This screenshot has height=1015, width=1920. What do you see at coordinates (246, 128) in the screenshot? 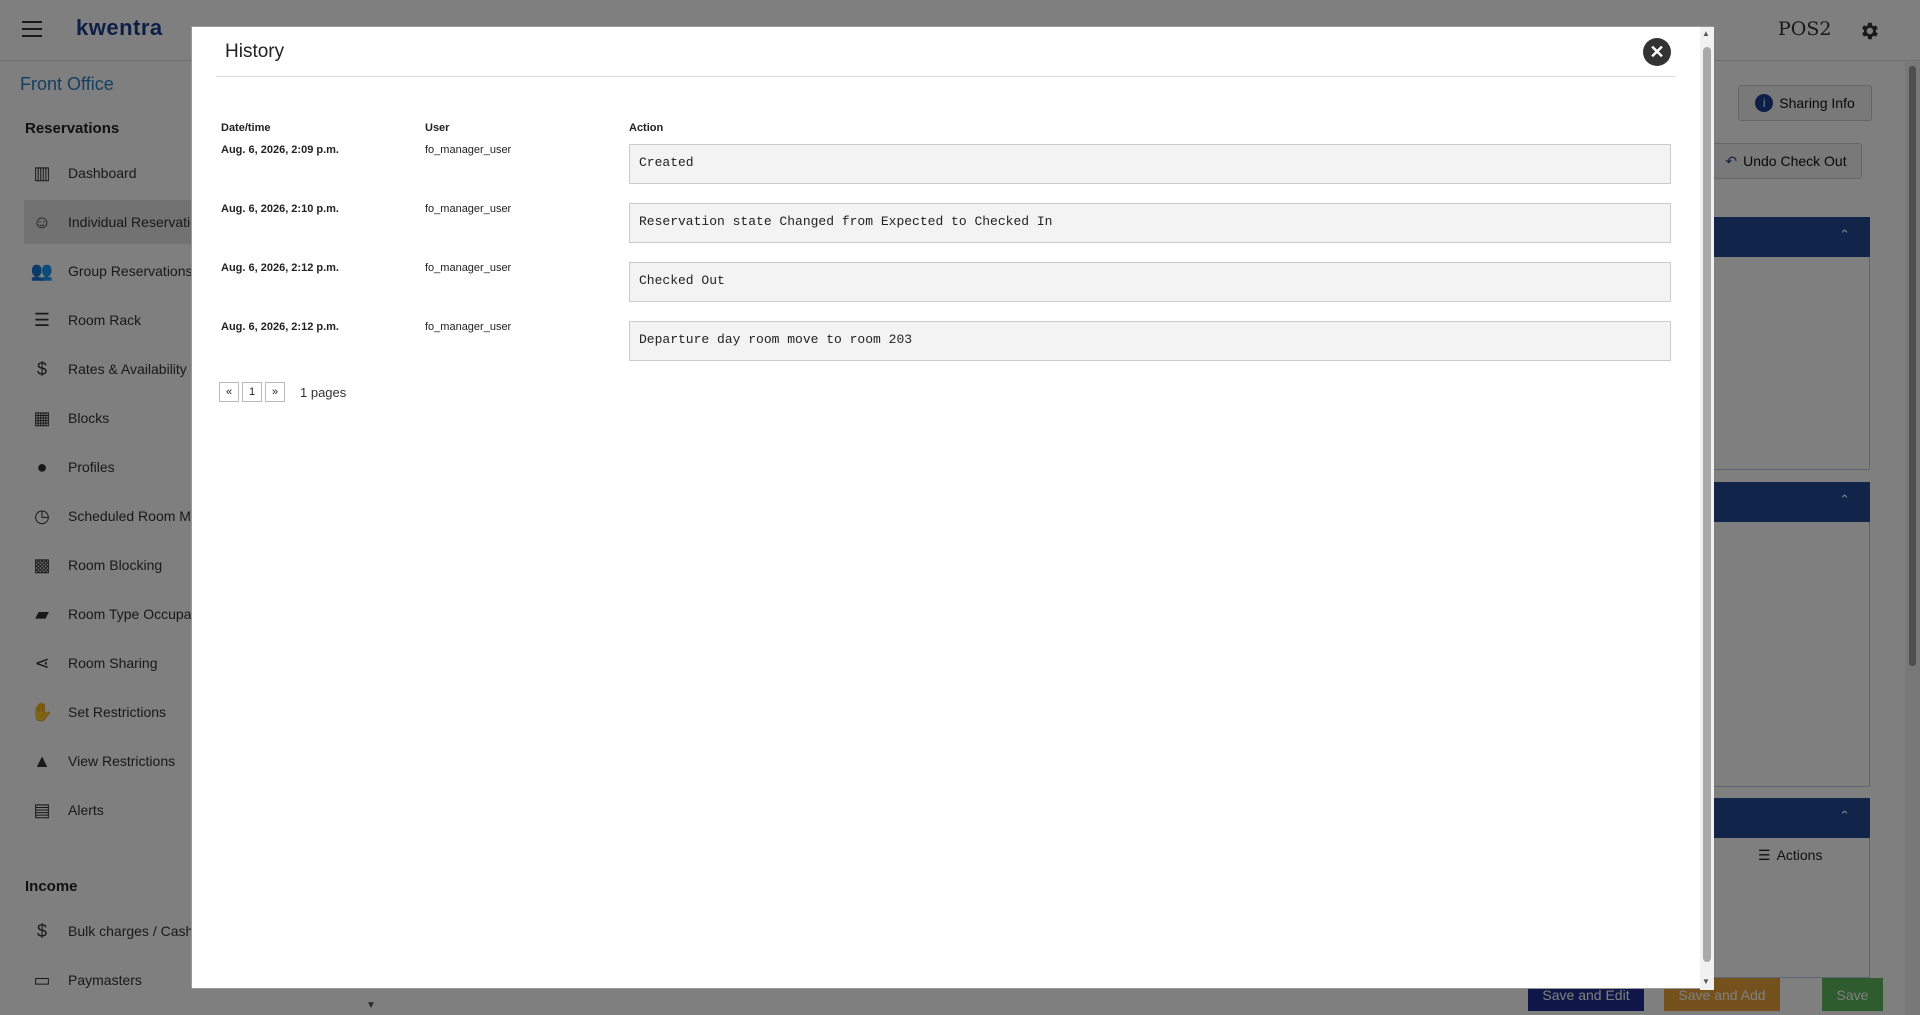
I see `column-header-datetime: Date/time` at bounding box center [246, 128].